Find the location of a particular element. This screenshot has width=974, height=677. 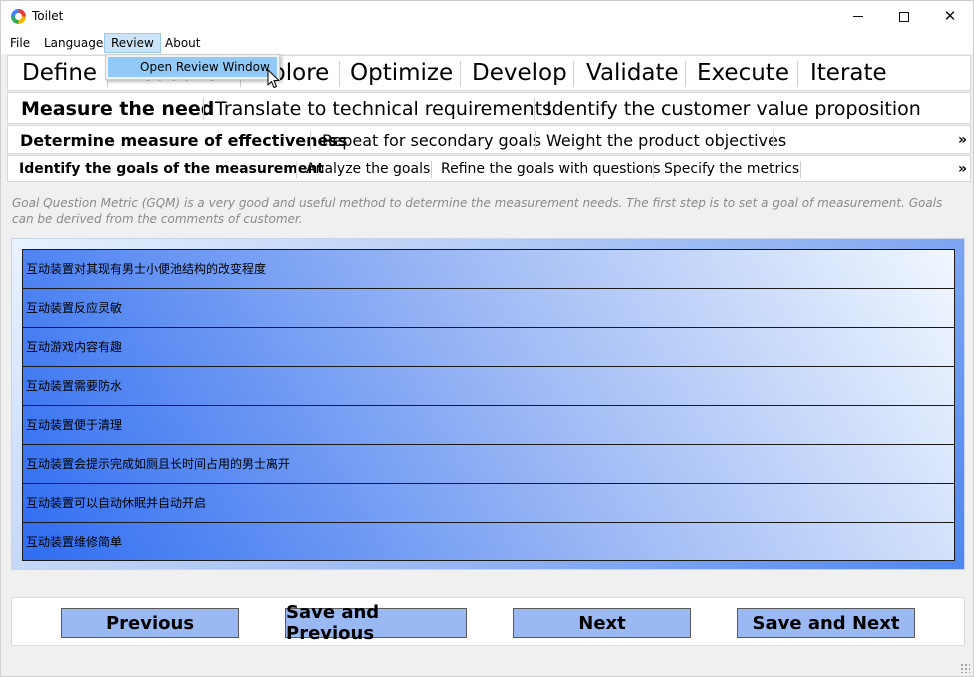

list-item: 互动装置需要防水 is located at coordinates (488, 386).